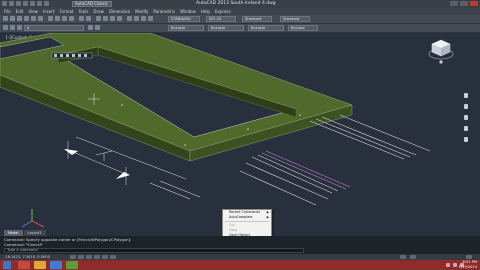  What do you see at coordinates (89, 257) in the screenshot?
I see `ortho-toggle` at bounding box center [89, 257].